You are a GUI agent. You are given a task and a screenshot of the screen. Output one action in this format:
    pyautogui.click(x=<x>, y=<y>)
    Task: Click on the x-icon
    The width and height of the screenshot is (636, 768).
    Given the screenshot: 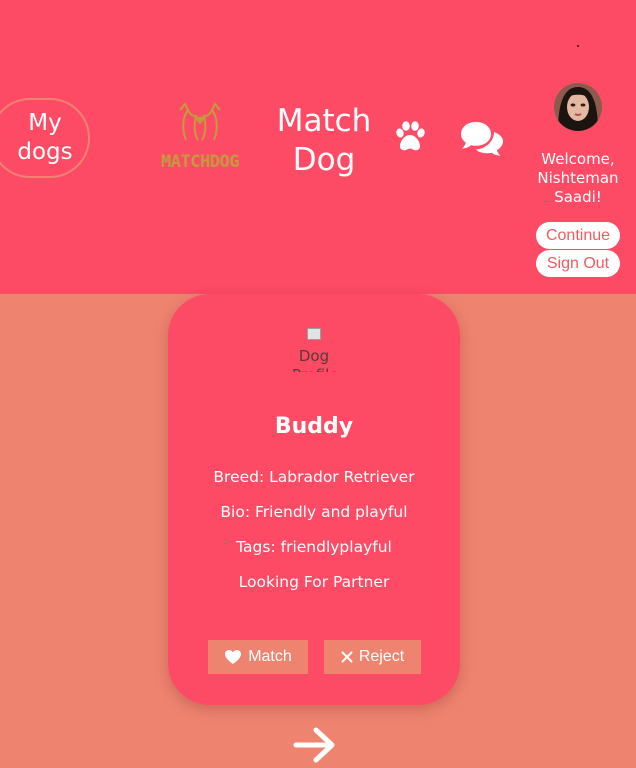 What is the action you would take?
    pyautogui.click(x=347, y=657)
    